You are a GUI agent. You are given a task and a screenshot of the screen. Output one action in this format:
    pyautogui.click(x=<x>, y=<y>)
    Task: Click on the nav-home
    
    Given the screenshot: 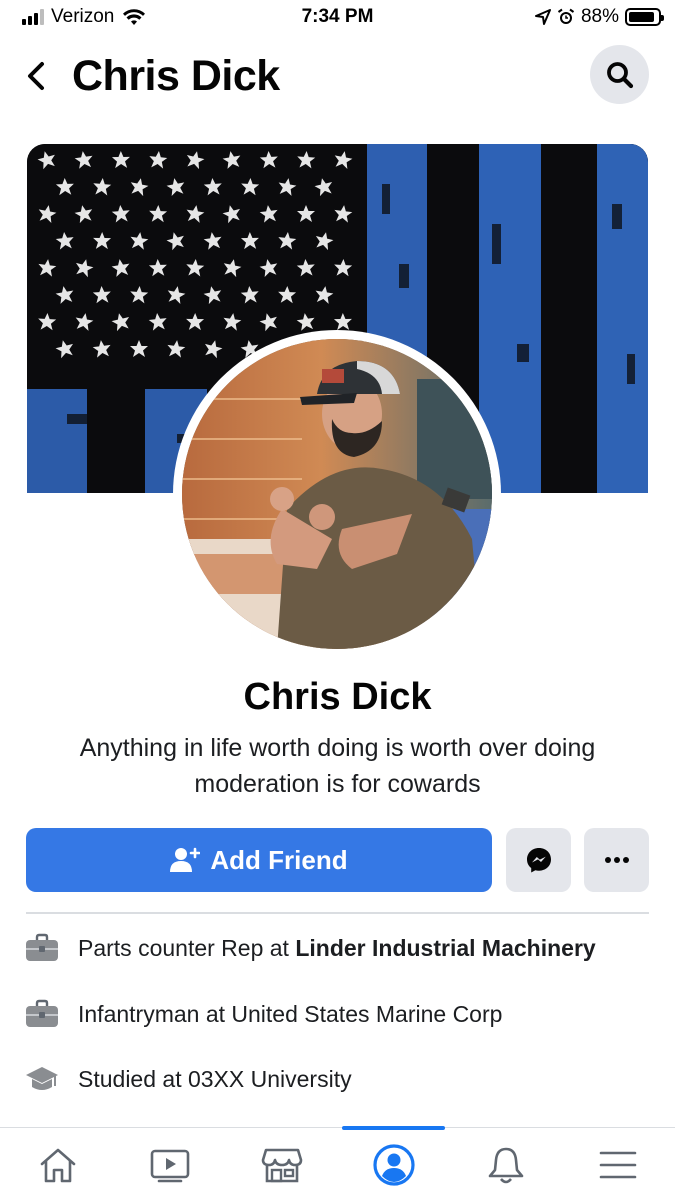 What is the action you would take?
    pyautogui.click(x=57, y=1164)
    